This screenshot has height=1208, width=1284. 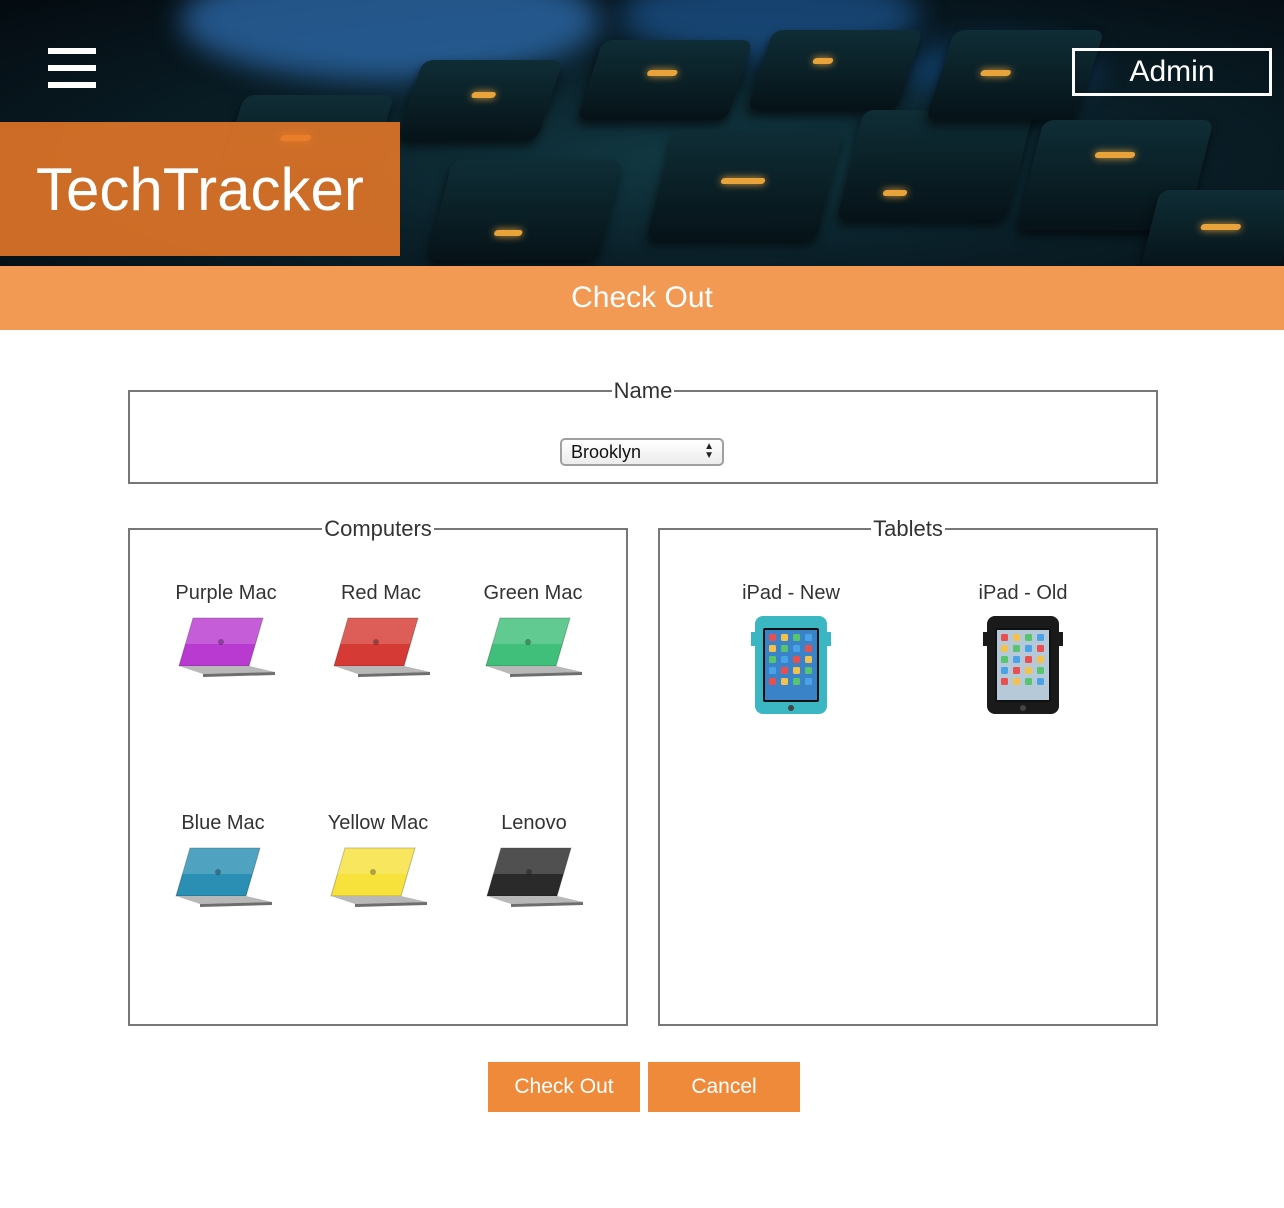 I want to click on computer-item: Green Mac, so click(x=533, y=631).